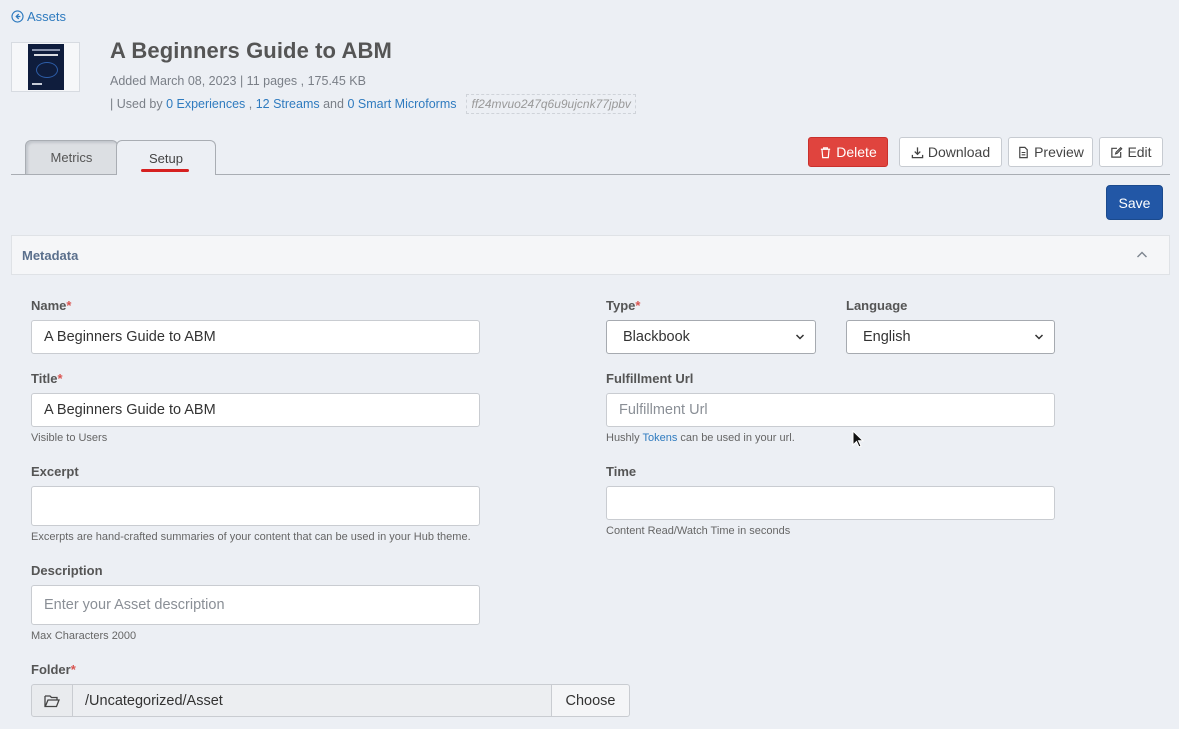  Describe the element at coordinates (255, 506) in the screenshot. I see `excerpt-textarea` at that location.